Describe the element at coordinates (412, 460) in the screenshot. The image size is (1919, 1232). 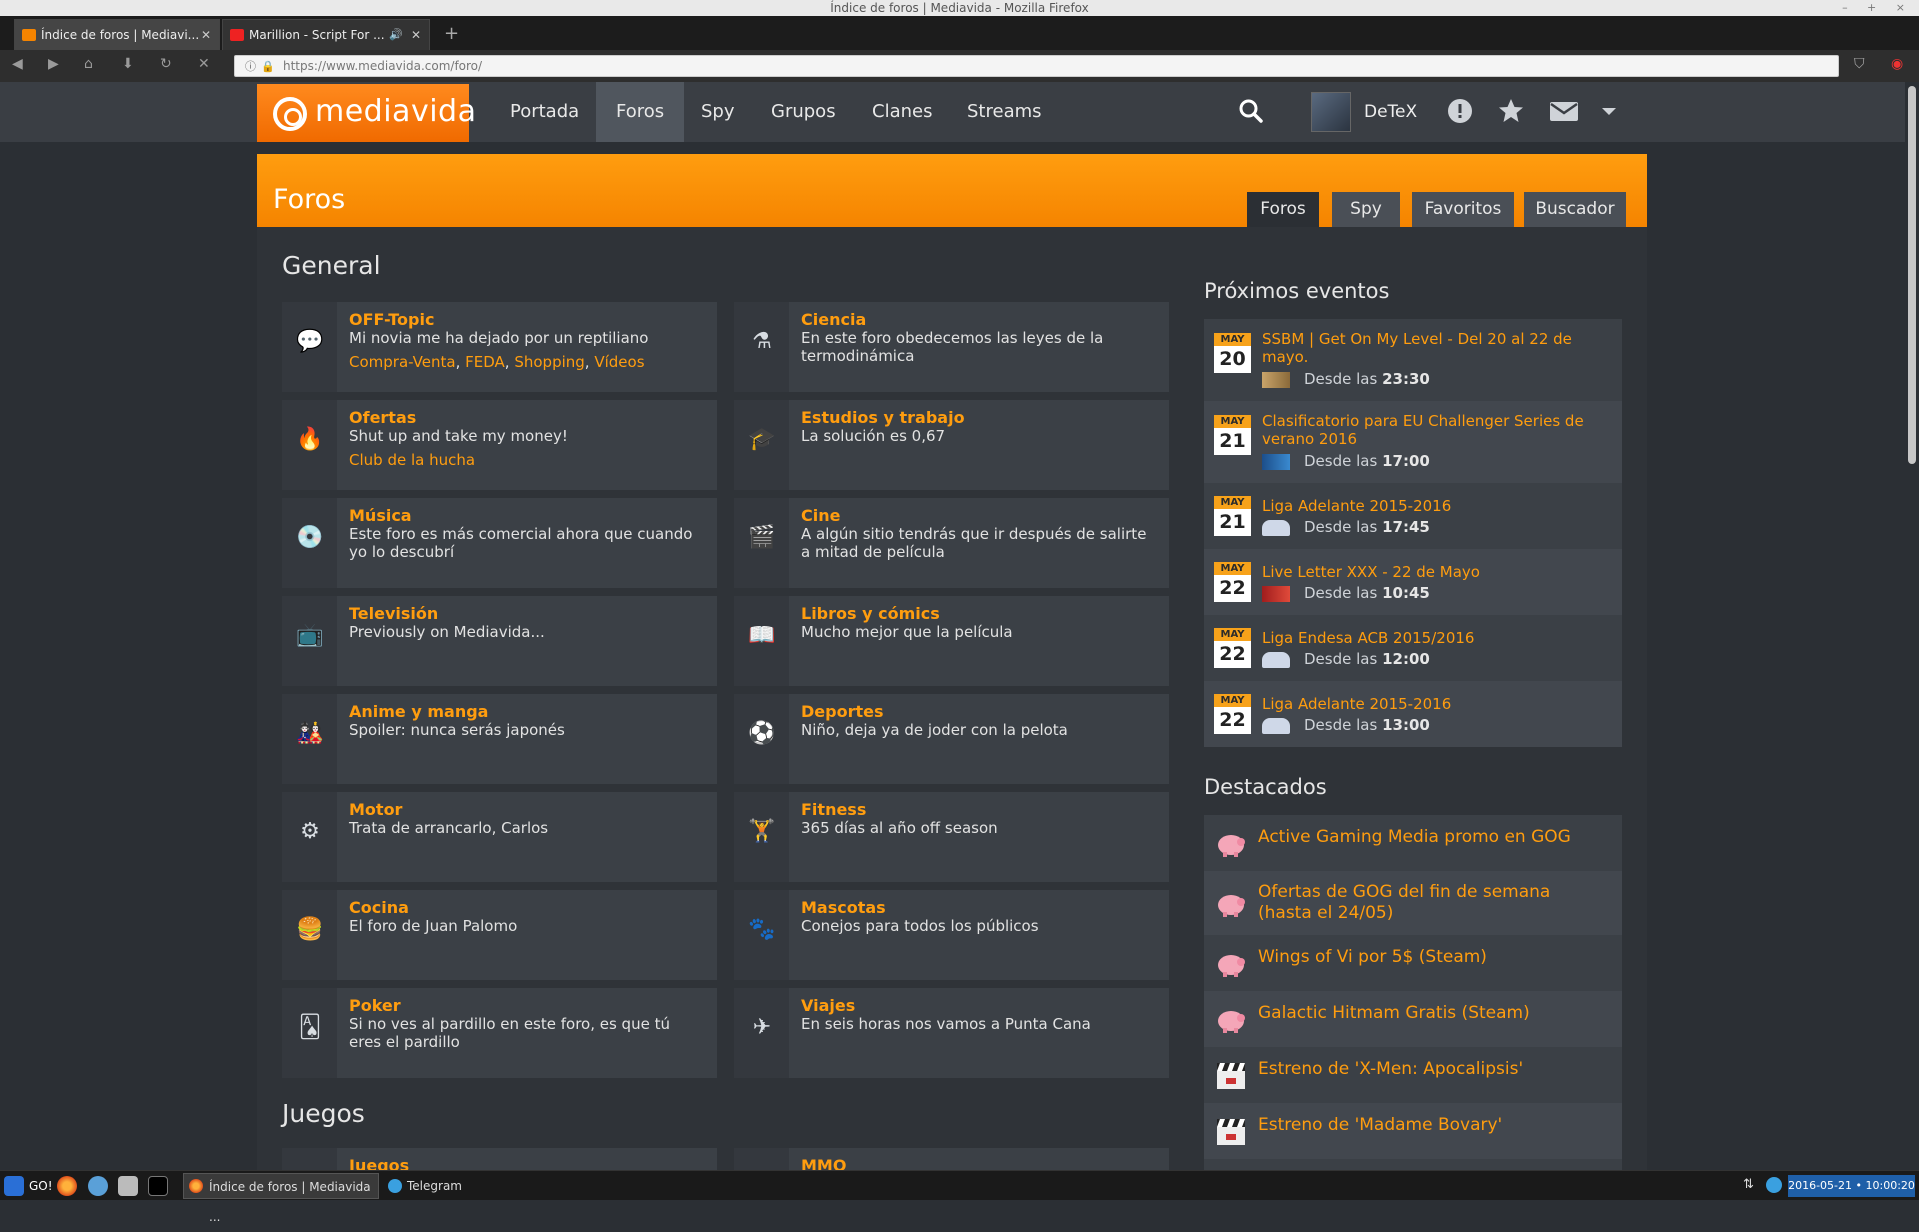
I see `subforum-link: Club de la hucha` at that location.